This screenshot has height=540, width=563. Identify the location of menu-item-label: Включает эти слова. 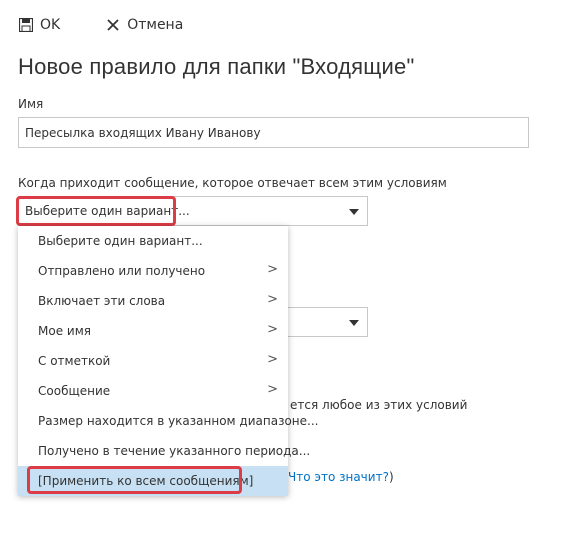
(102, 301).